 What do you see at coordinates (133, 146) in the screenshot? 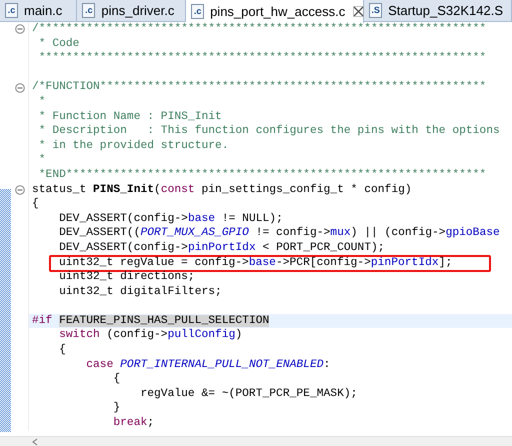
I see `code-line: * in the provided structure.` at bounding box center [133, 146].